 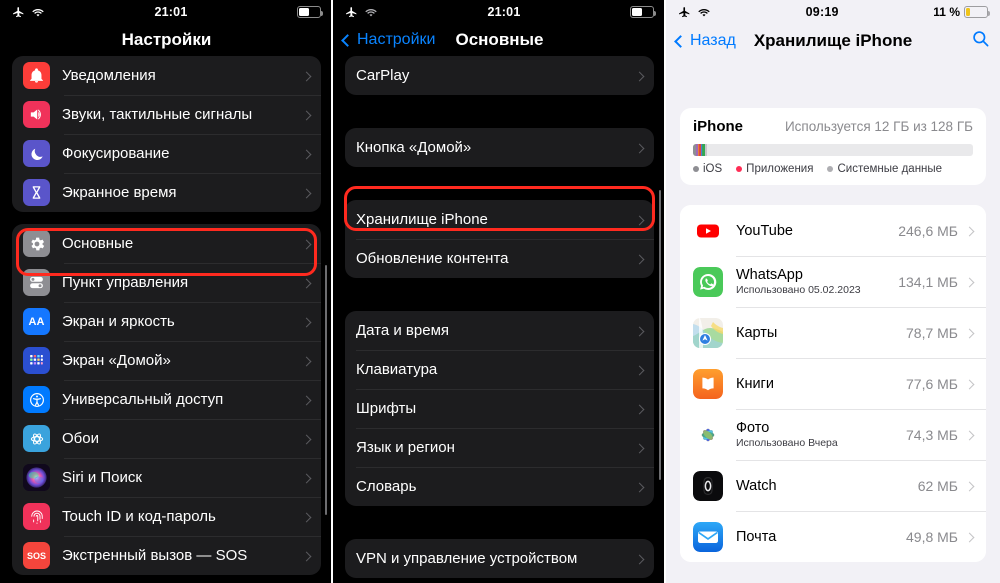 I want to click on row-iphone-storage: Хранилище iPhone, so click(x=499, y=219).